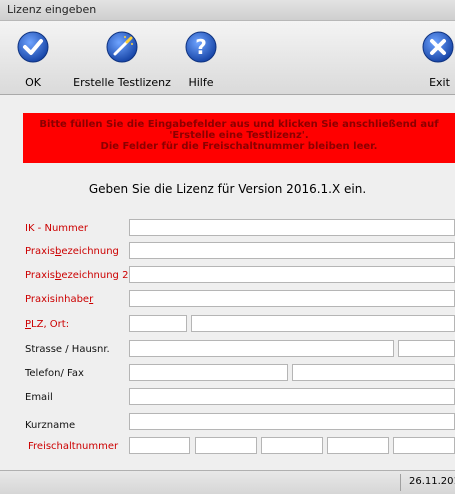  Describe the element at coordinates (400, 482) in the screenshot. I see `status-separator` at that location.